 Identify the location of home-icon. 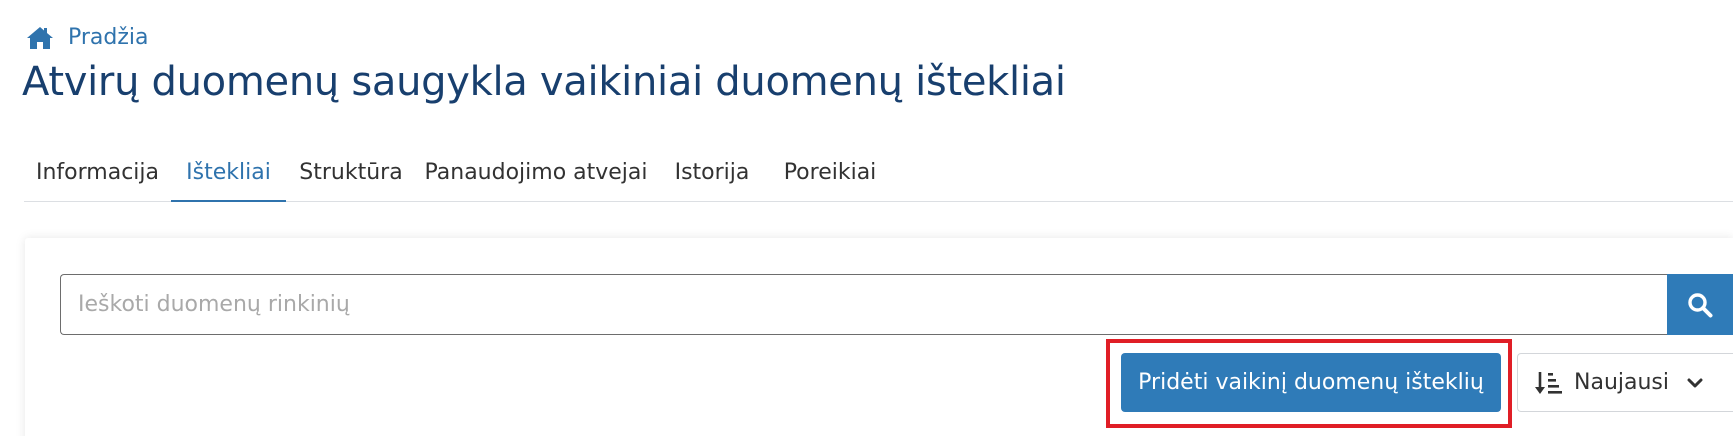
(40, 38).